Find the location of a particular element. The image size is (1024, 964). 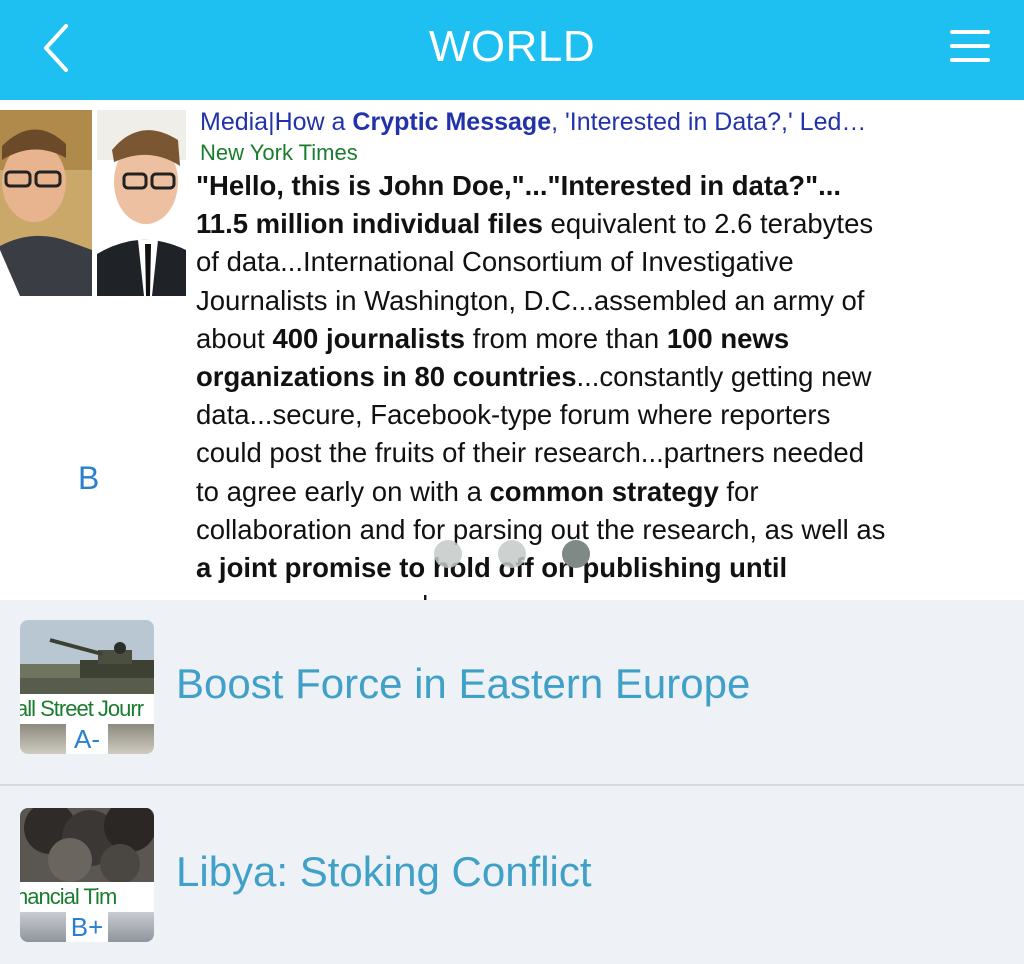

article-thumbnail: nancial Tim B+ is located at coordinates (87, 875).